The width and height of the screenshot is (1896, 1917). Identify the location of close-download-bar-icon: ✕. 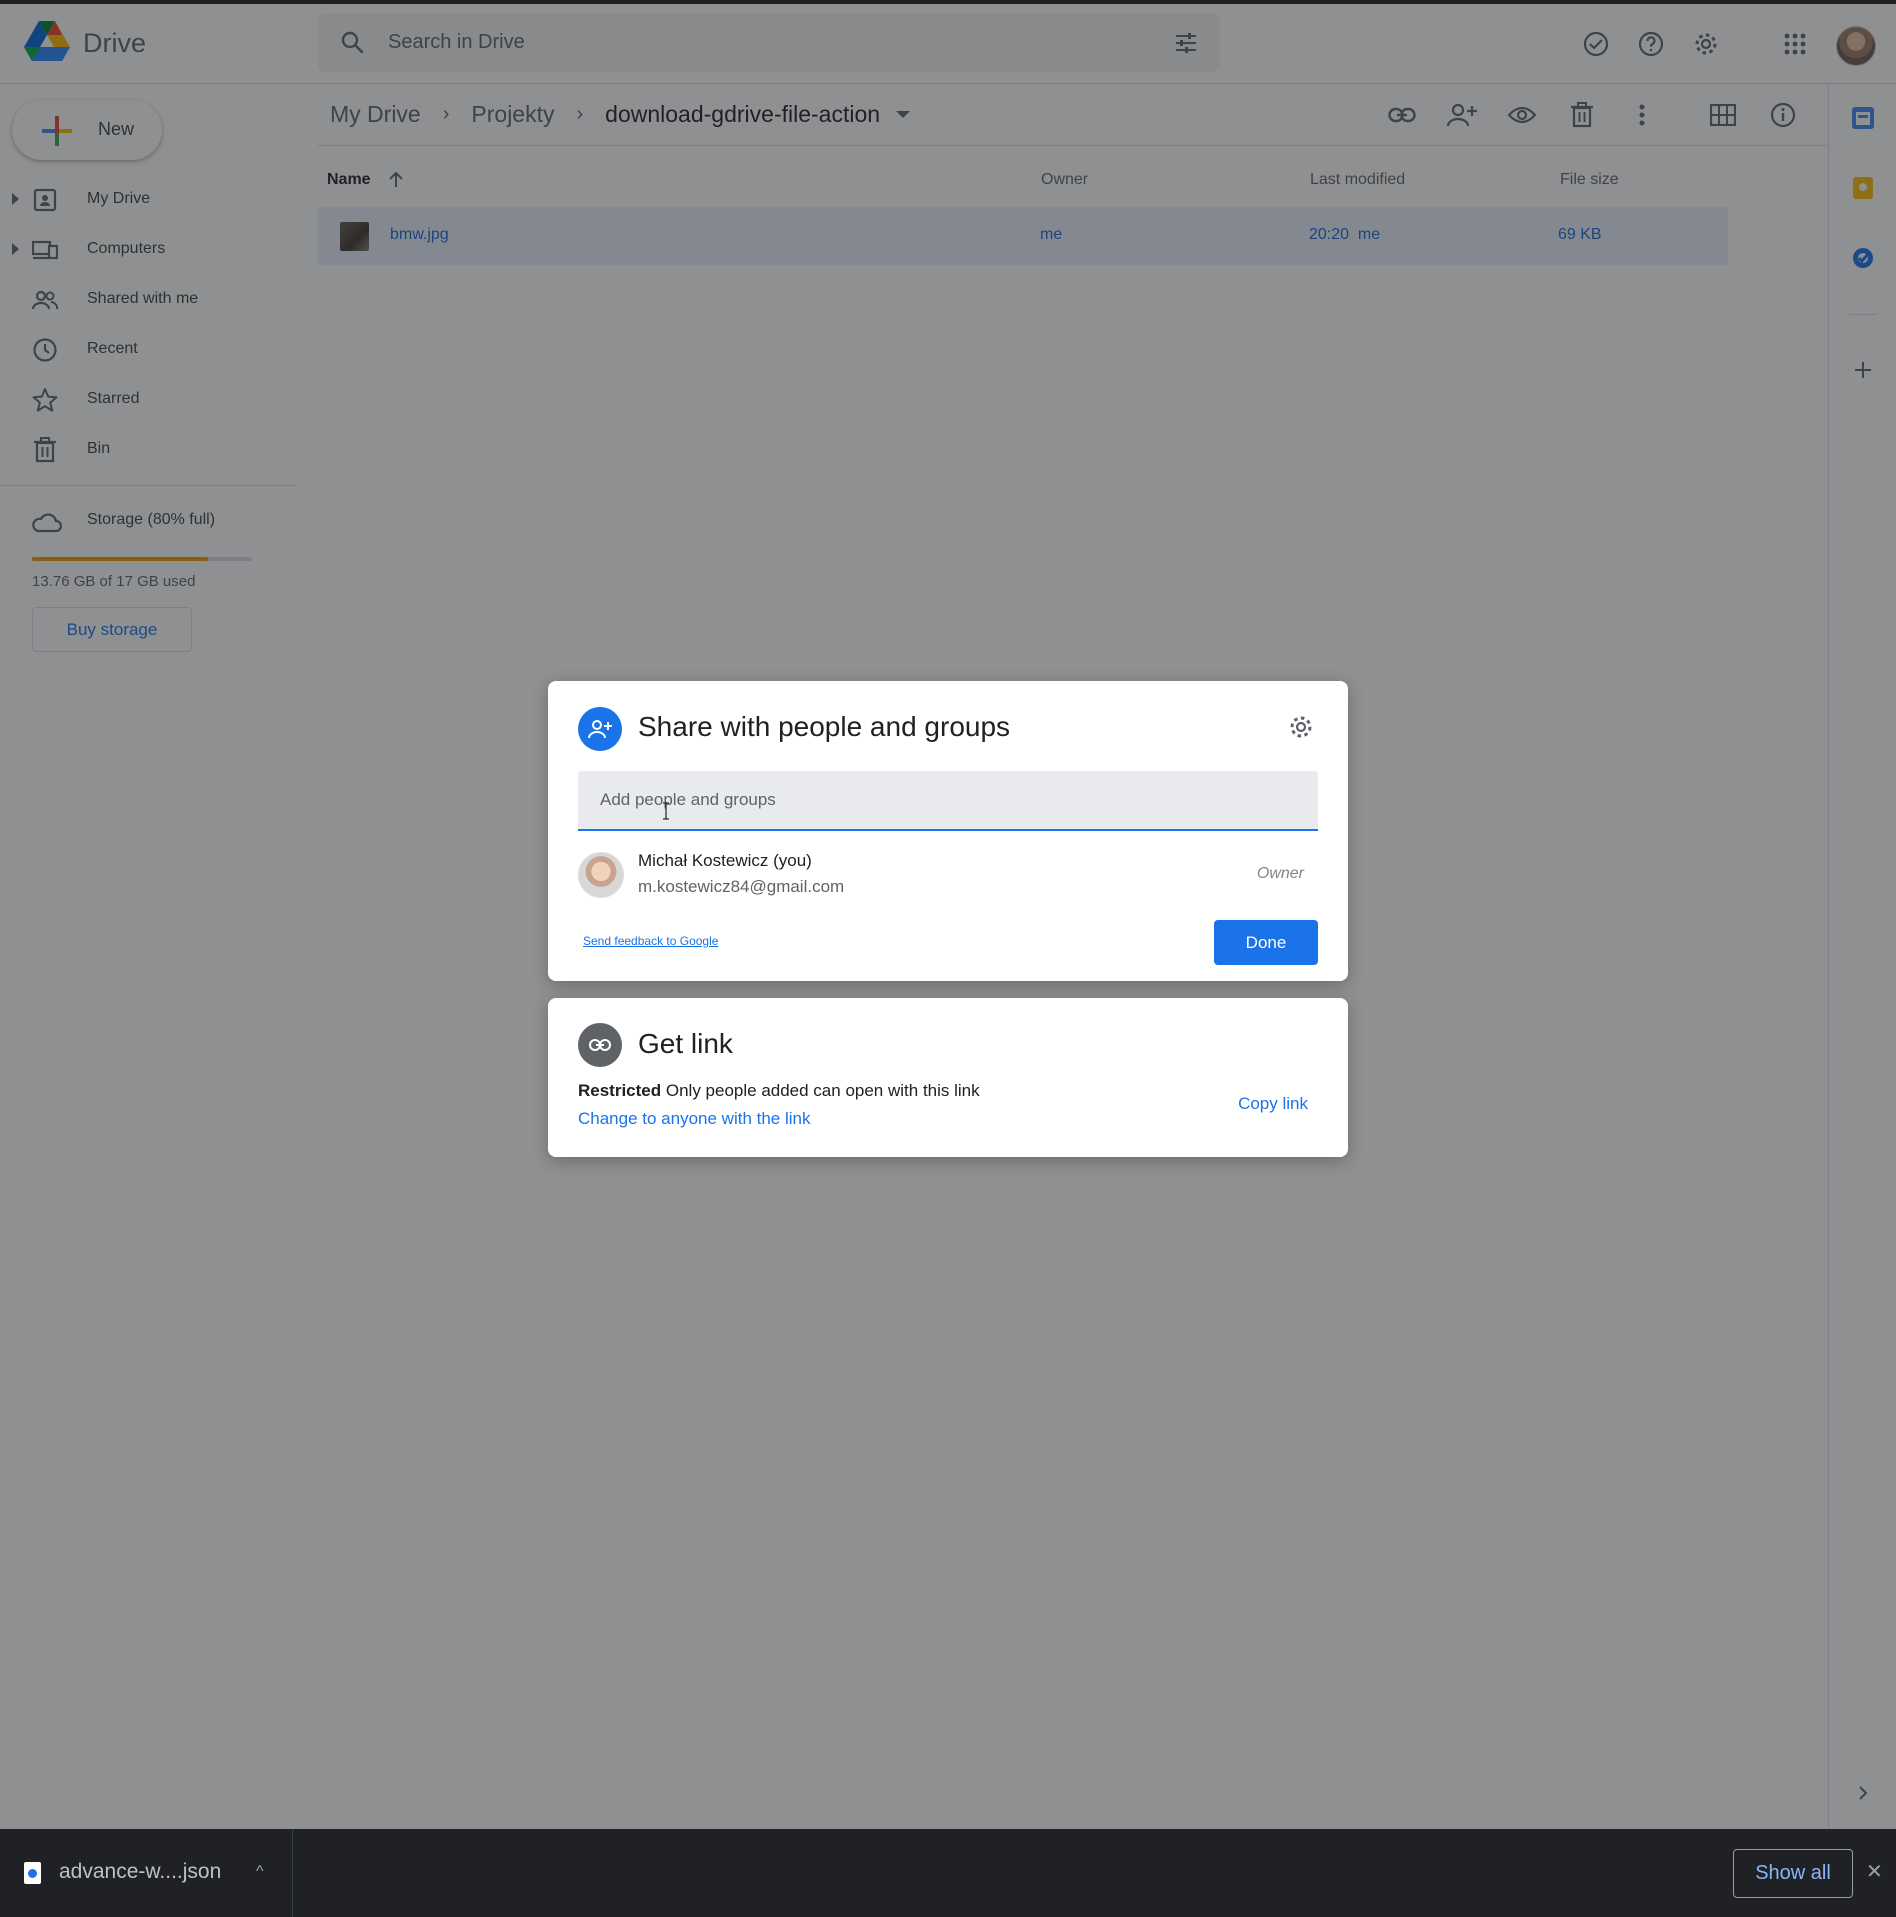
(1874, 1871).